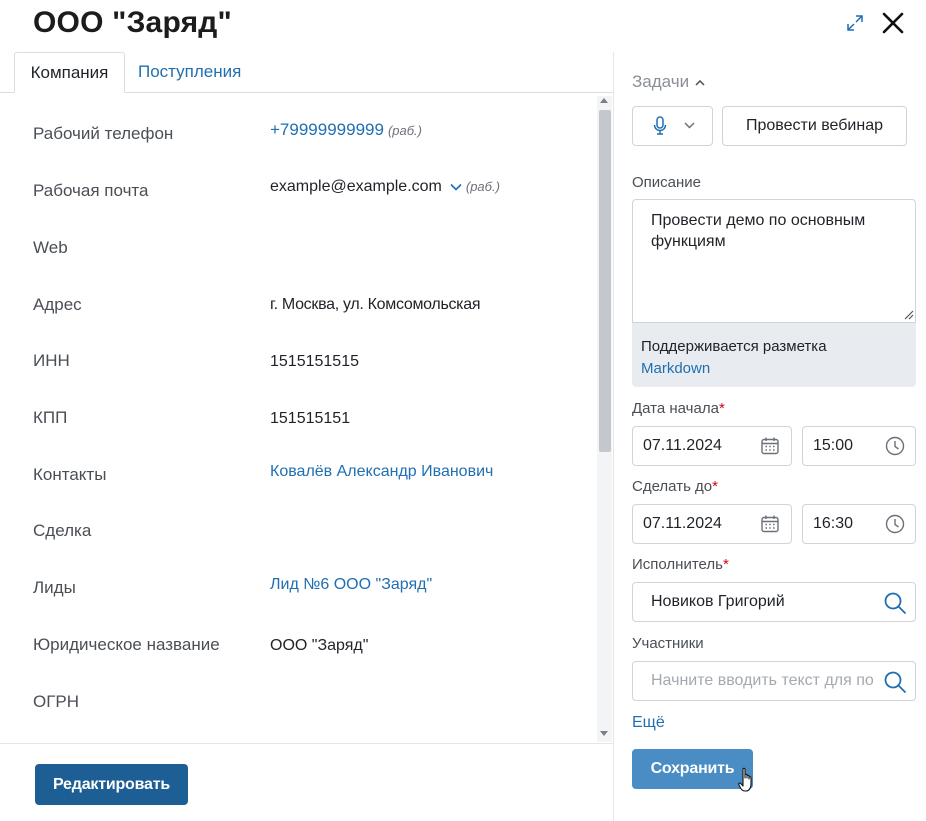 The image size is (926, 821). What do you see at coordinates (718, 601) in the screenshot?
I see `assignee-value: Новиков Григорий` at bounding box center [718, 601].